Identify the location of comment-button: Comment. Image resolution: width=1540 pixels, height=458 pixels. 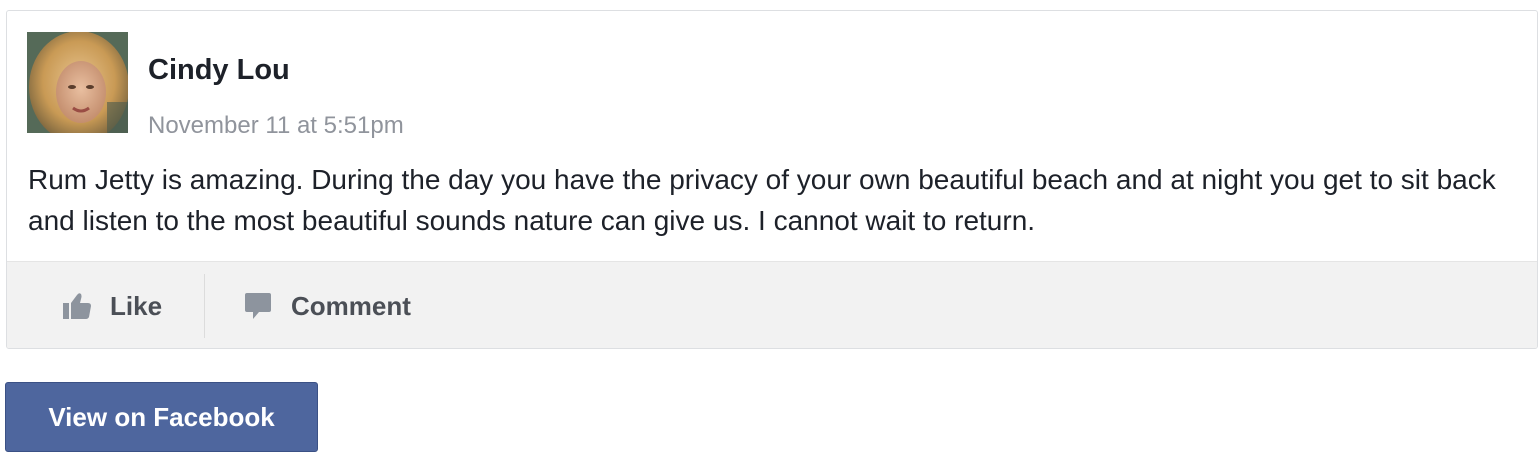
(327, 305).